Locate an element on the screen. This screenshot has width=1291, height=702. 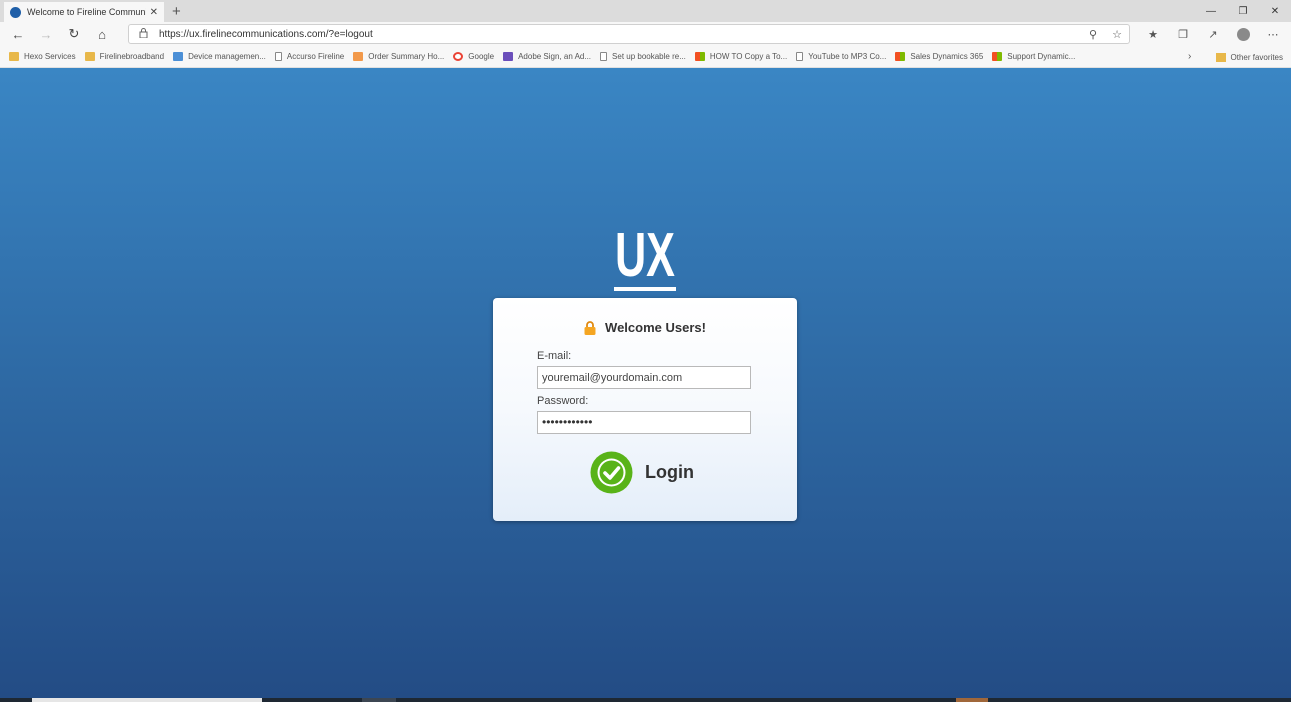
restore-button: ❐ is located at coordinates (1243, 11).